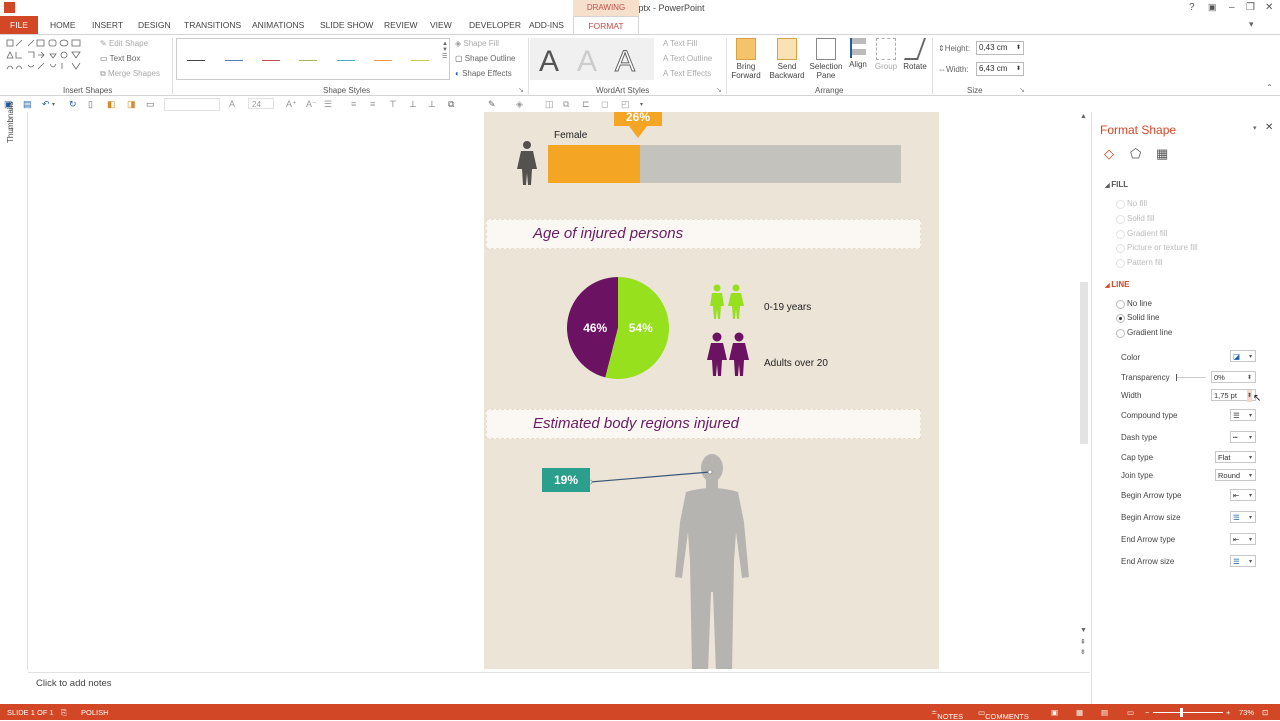 The image size is (1280, 721). Describe the element at coordinates (1116, 184) in the screenshot. I see `fill-section-header: ◢ FILL` at that location.